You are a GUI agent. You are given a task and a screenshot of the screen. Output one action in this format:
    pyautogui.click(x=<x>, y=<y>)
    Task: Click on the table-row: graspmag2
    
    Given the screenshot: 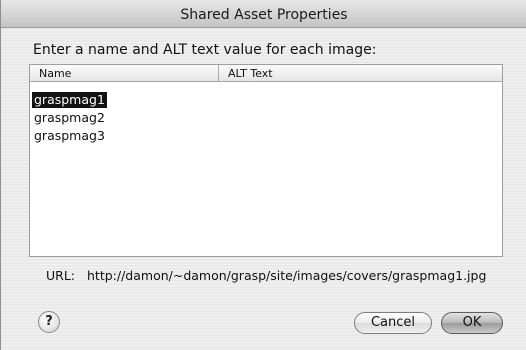 What is the action you would take?
    pyautogui.click(x=266, y=118)
    